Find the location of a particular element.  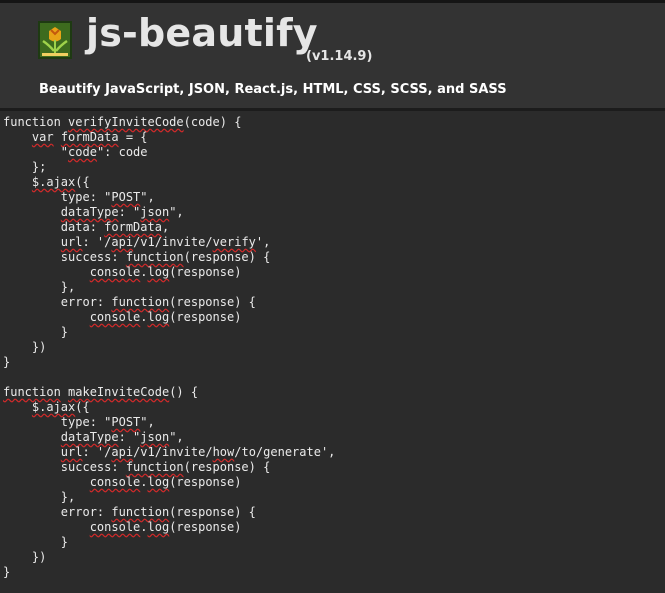

code-line: data: formData, is located at coordinates (334, 227).